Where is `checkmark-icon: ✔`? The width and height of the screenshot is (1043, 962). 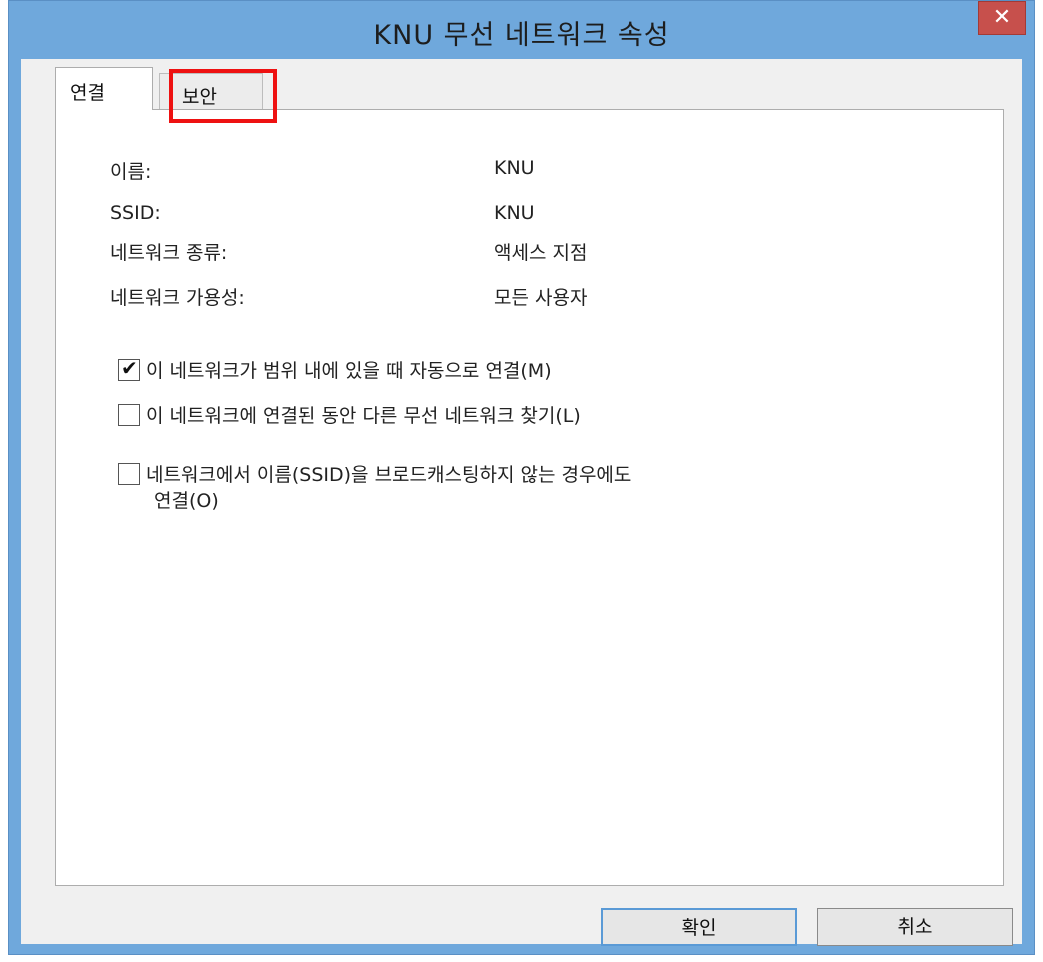 checkmark-icon: ✔ is located at coordinates (129, 368).